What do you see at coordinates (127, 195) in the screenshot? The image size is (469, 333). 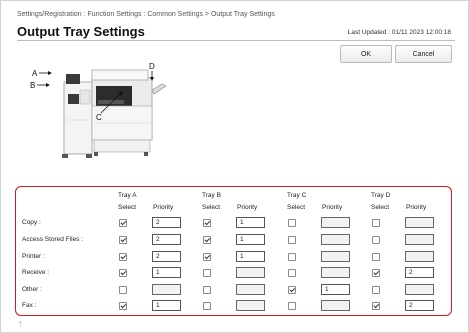 I see `tray-name-header: Tray A` at bounding box center [127, 195].